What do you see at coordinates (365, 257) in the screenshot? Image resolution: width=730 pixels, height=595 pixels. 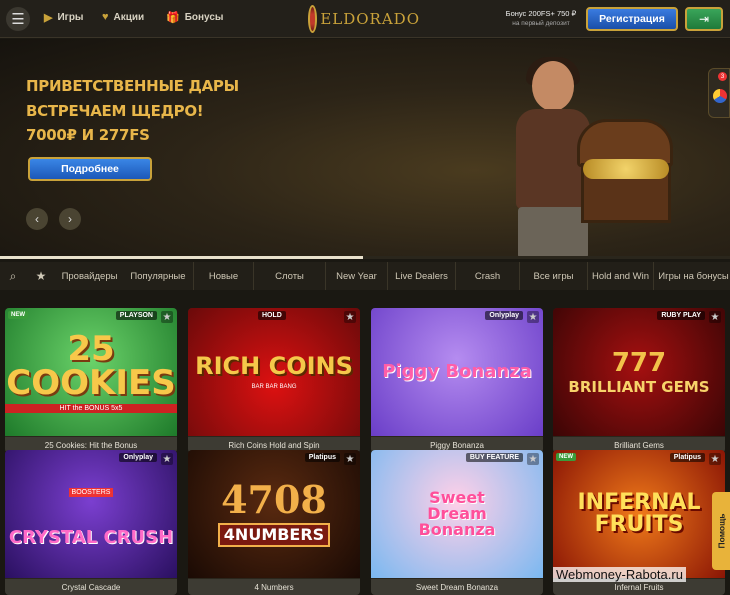 I see `banner-progress` at bounding box center [365, 257].